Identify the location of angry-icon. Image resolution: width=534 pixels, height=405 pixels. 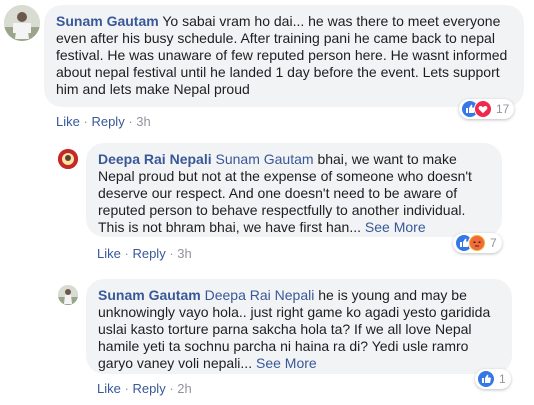
(477, 243).